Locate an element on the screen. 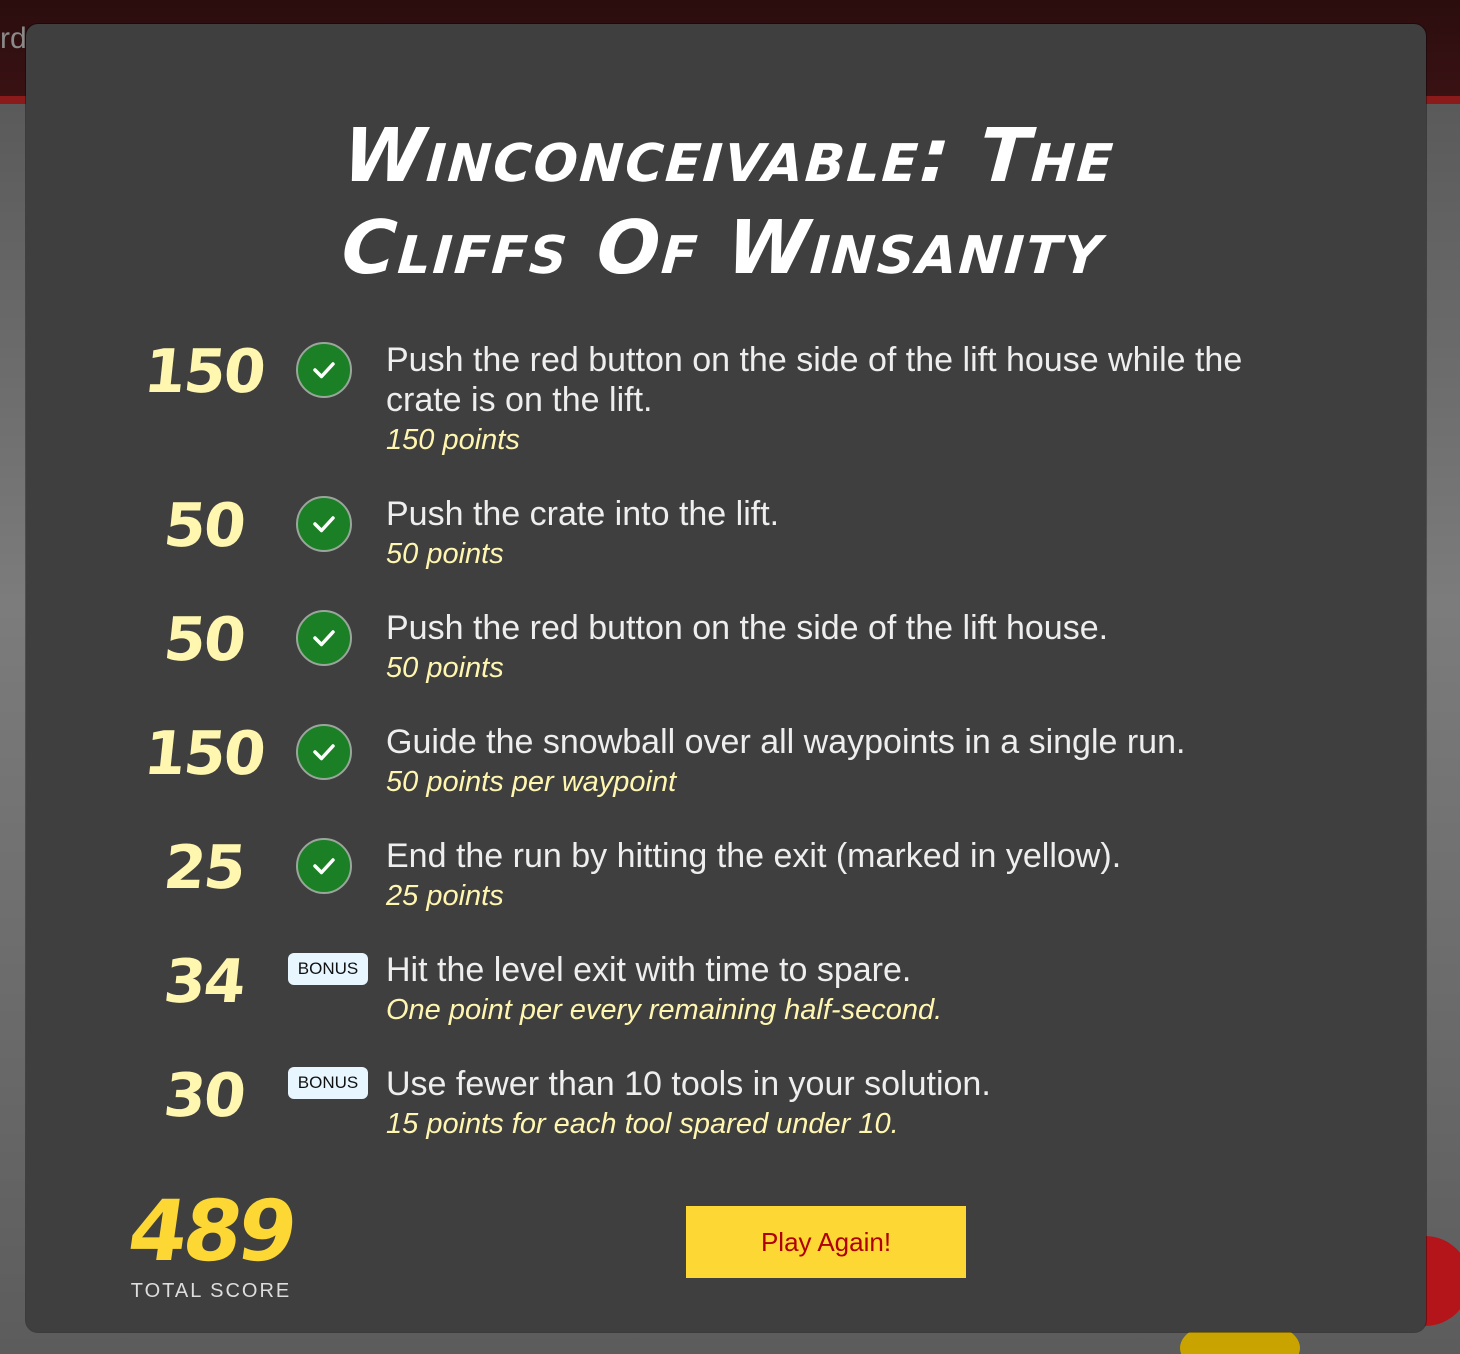 The width and height of the screenshot is (1460, 1354). level-title: Winconceivable: The Cliffs Of Winsanity is located at coordinates (726, 202).